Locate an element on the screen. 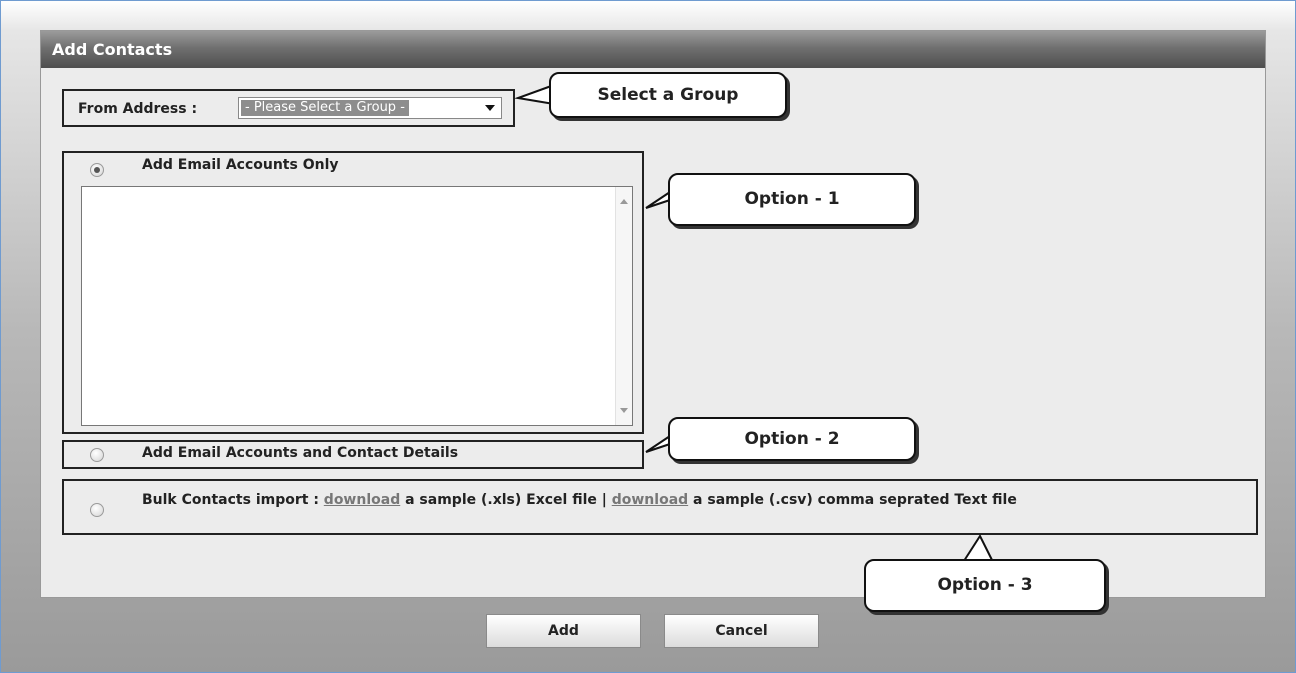  group-select-value: - Please Select a Group - is located at coordinates (325, 108).